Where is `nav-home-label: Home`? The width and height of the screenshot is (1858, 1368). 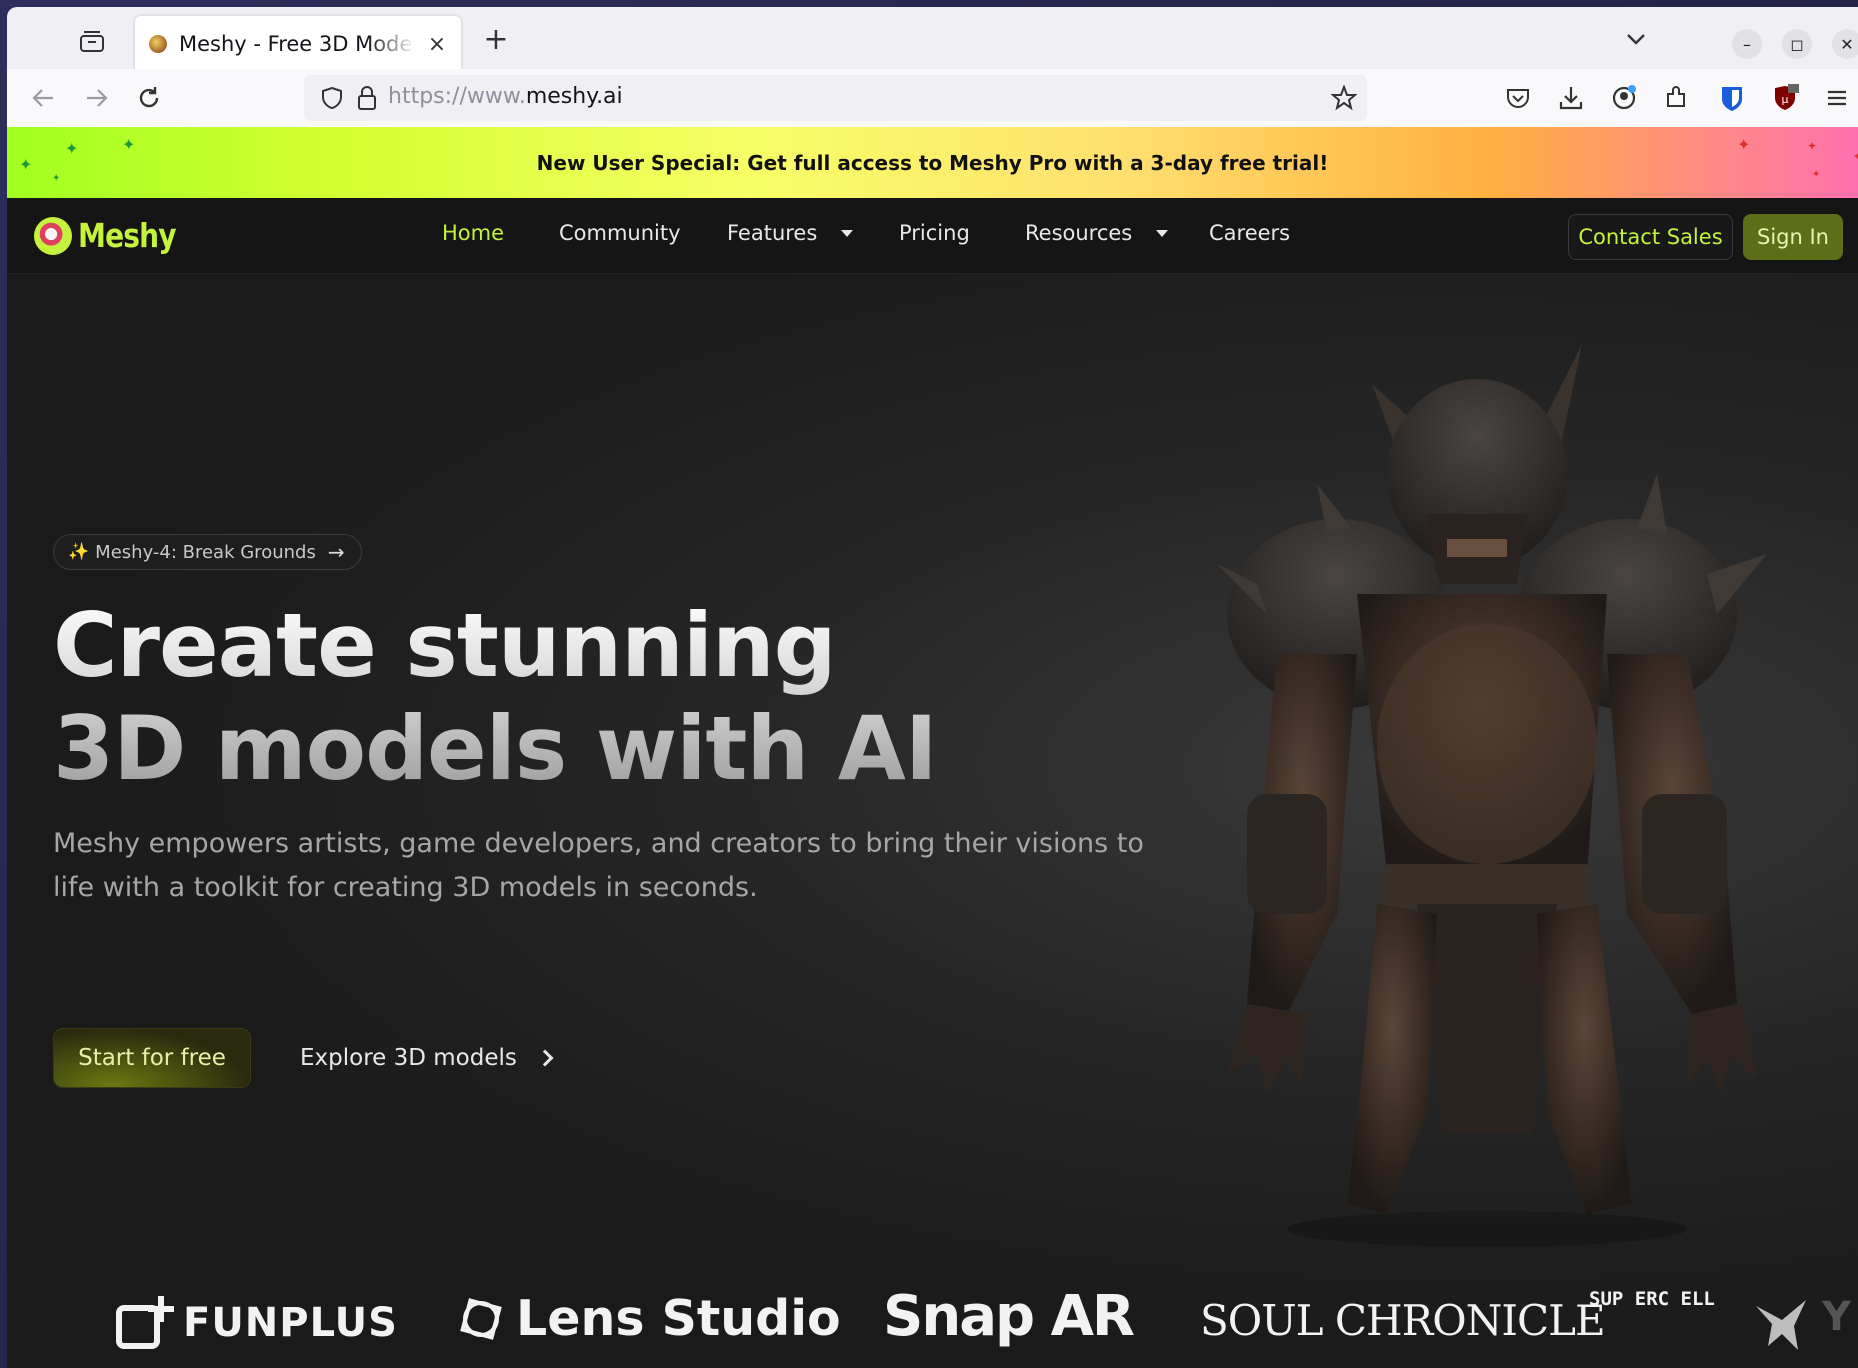 nav-home-label: Home is located at coordinates (473, 233).